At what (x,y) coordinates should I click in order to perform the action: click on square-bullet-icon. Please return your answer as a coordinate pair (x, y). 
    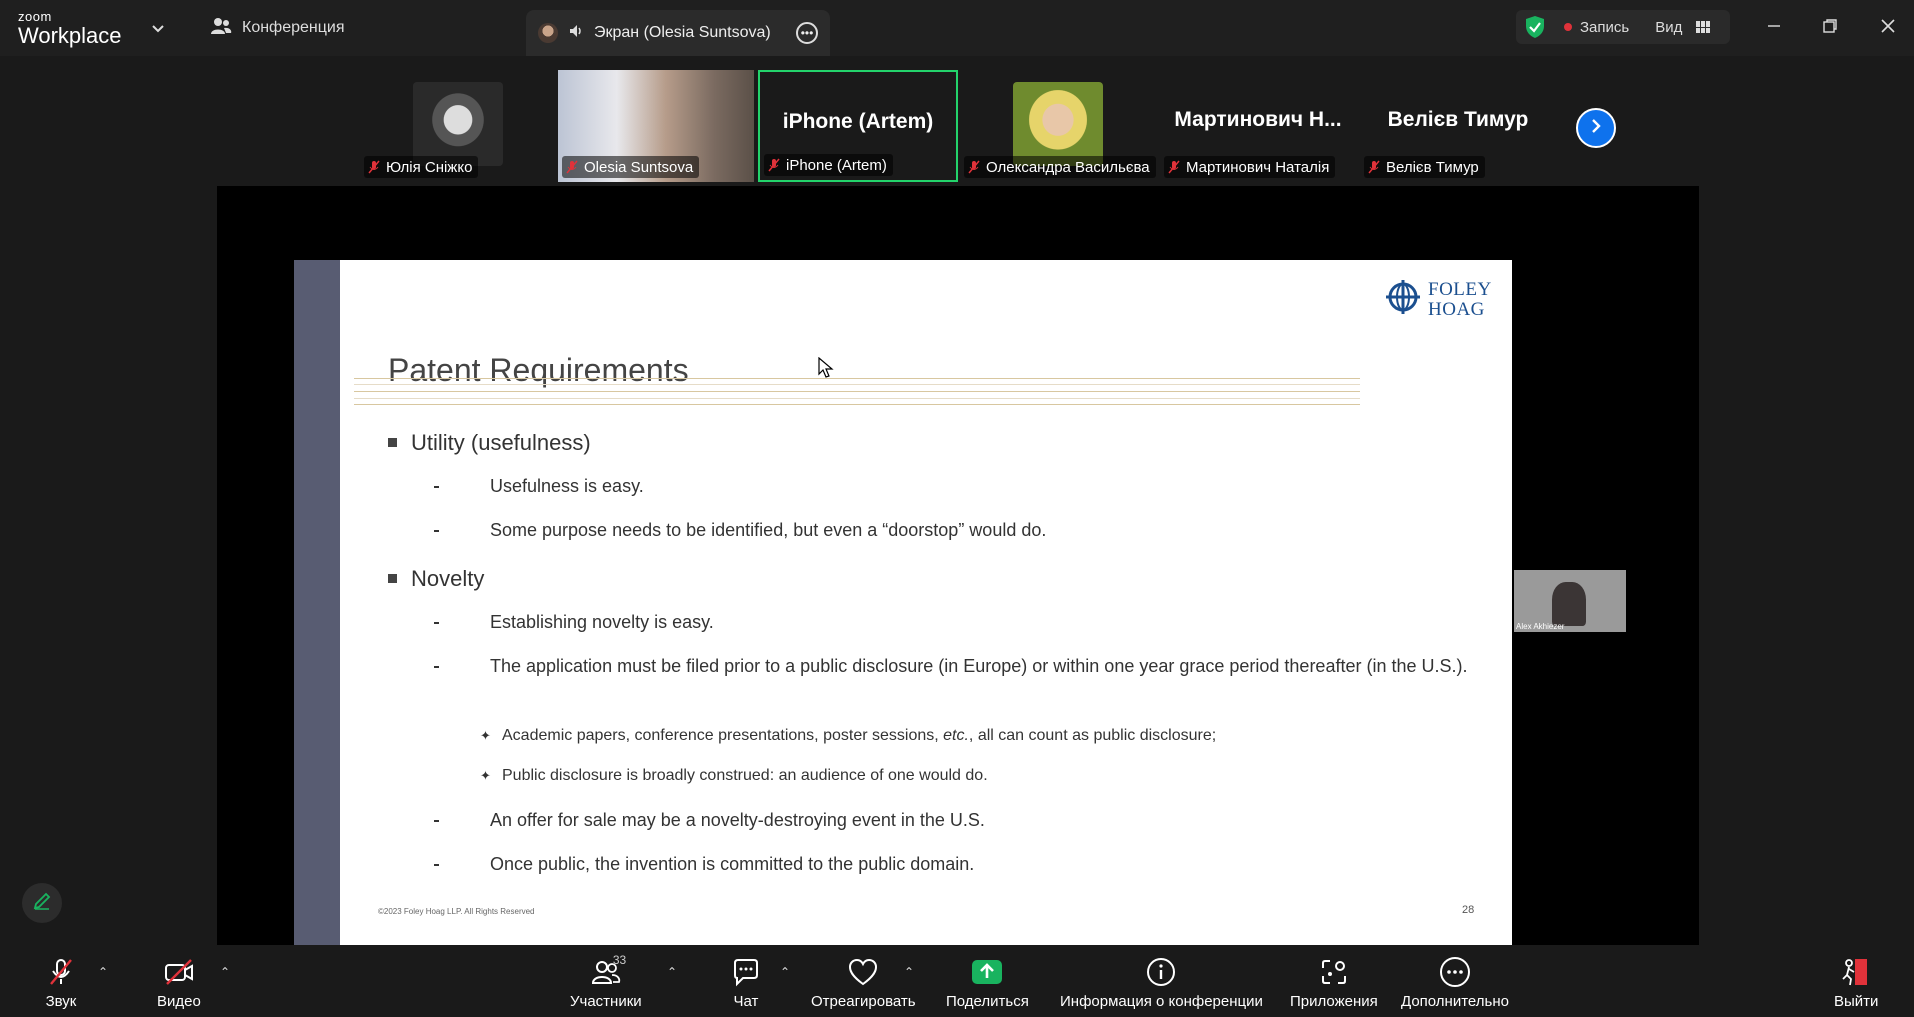
    Looking at the image, I should click on (392, 578).